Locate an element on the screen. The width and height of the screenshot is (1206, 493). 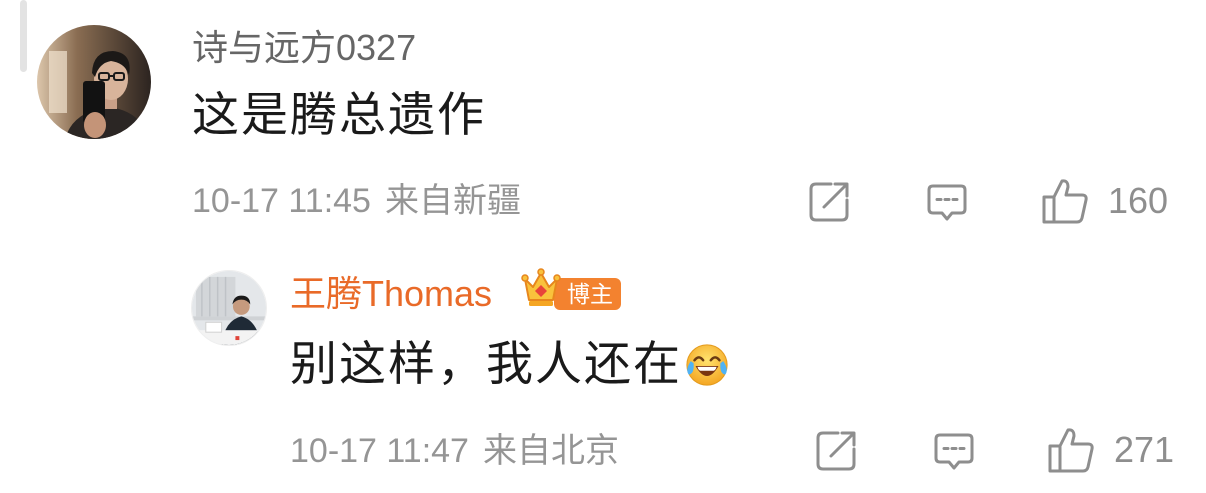
reply-text-content: 别这样，我人还在 is located at coordinates (486, 363).